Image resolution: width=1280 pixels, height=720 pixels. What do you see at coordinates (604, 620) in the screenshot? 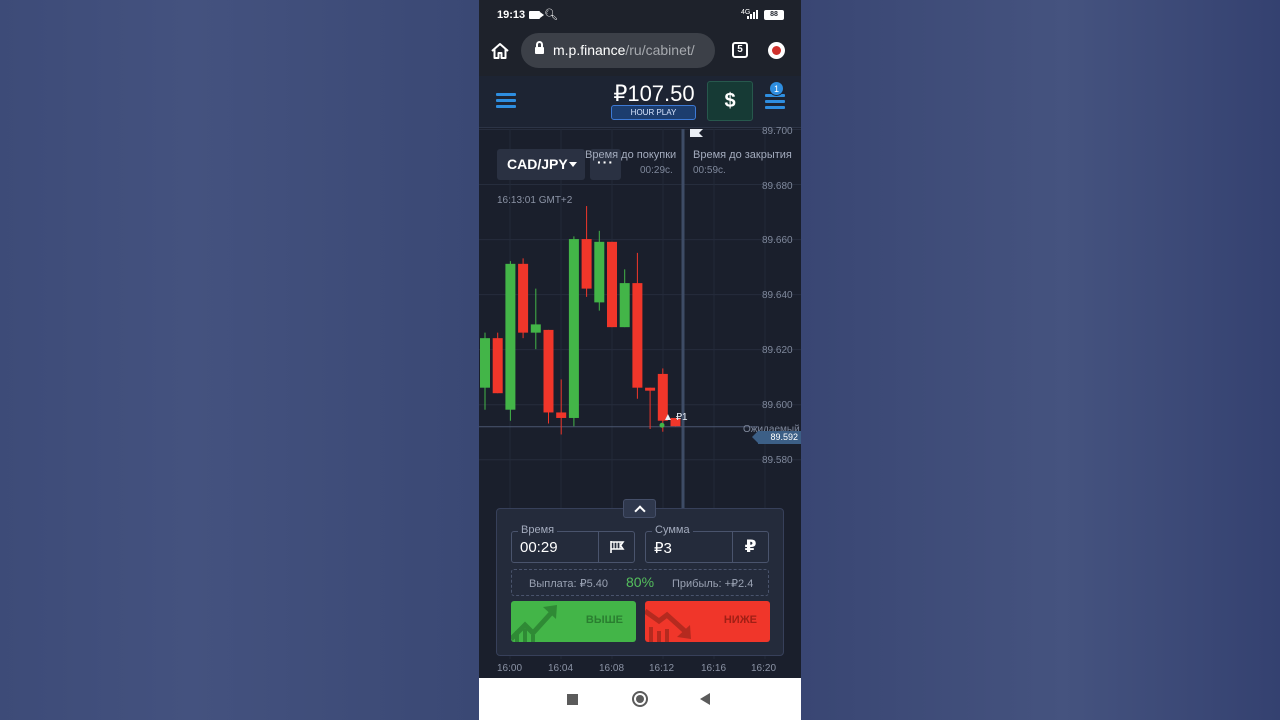
I see `buy-up-label: ВЫШЕ` at bounding box center [604, 620].